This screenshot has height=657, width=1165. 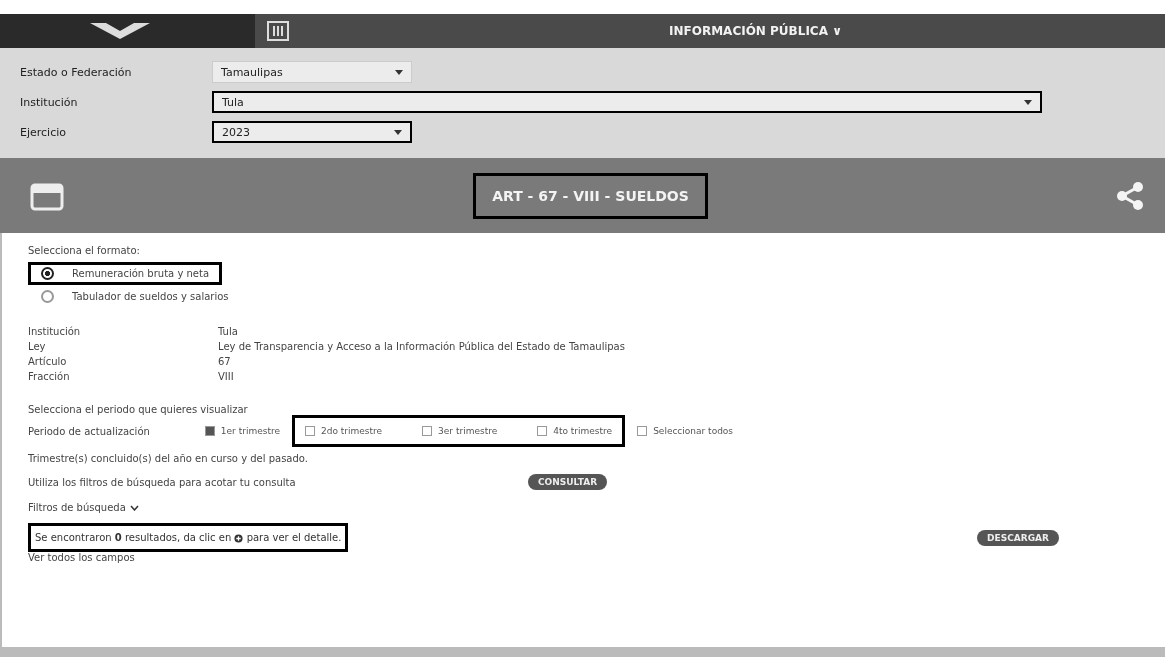 What do you see at coordinates (312, 72) in the screenshot?
I see `select-field: Tamaulipas` at bounding box center [312, 72].